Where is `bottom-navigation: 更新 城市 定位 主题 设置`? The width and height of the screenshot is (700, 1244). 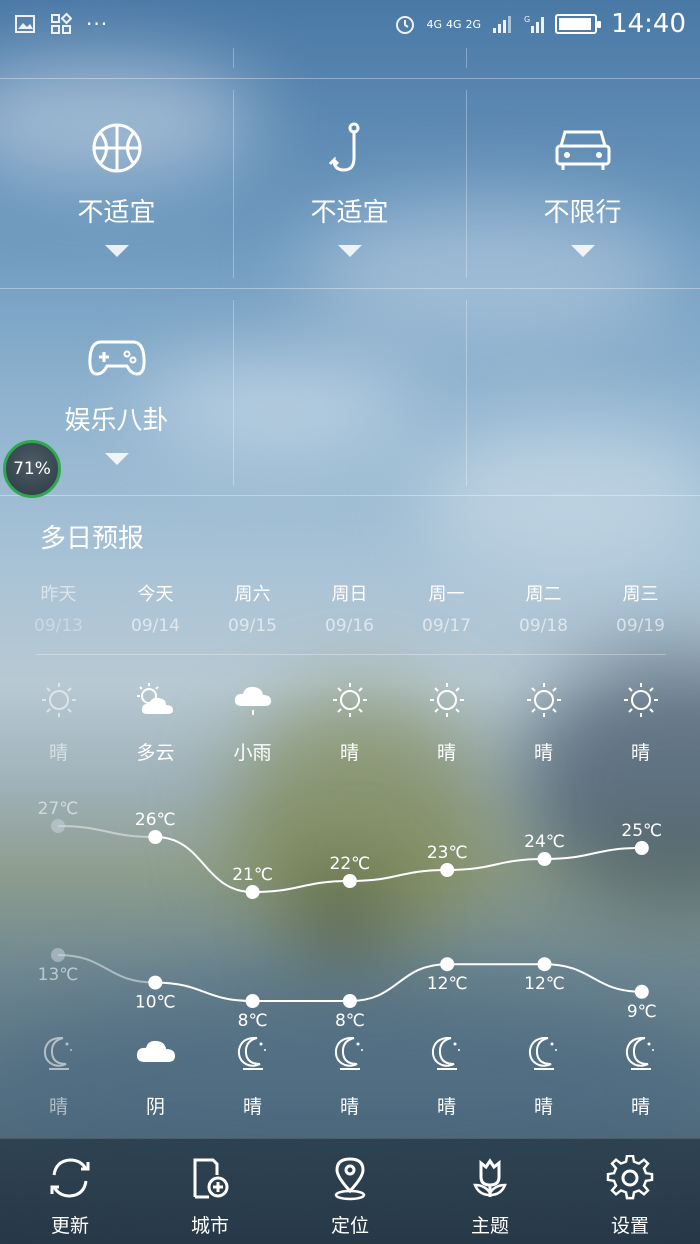 bottom-navigation: 更新 城市 定位 主题 设置 is located at coordinates (350, 1191).